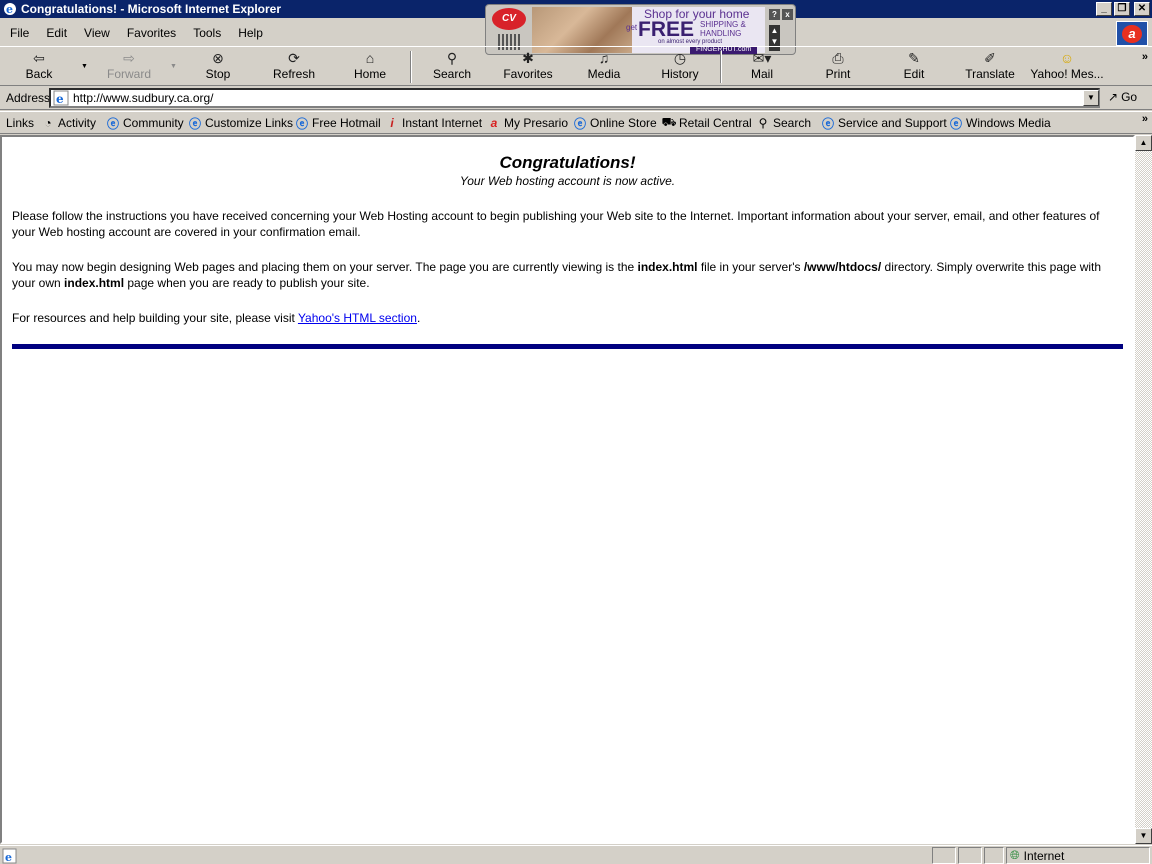 This screenshot has width=1152, height=864. Describe the element at coordinates (614, 123) in the screenshot. I see `link-online-store: ⓔ Online Store` at that location.